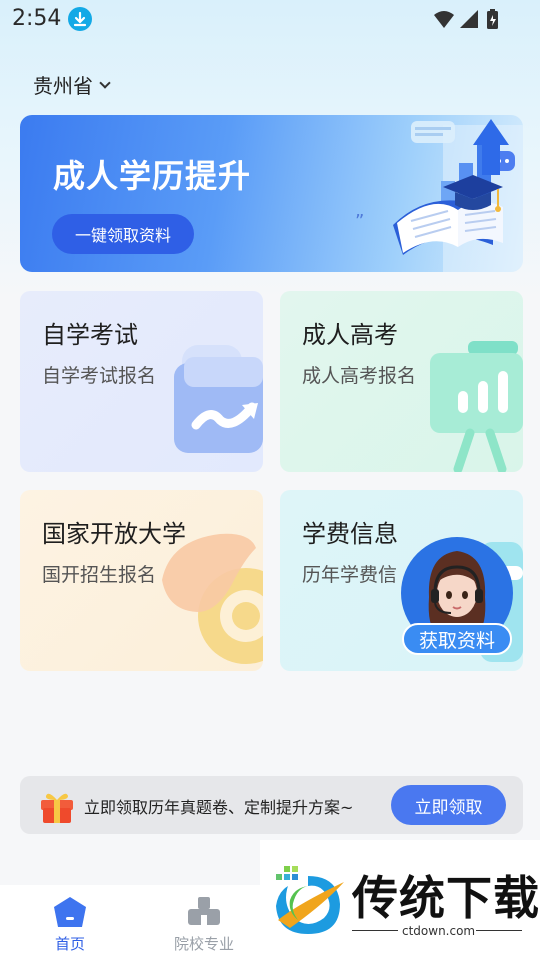  I want to click on promo-text: 立即领取历年真题卷、定制提升方案~, so click(219, 807).